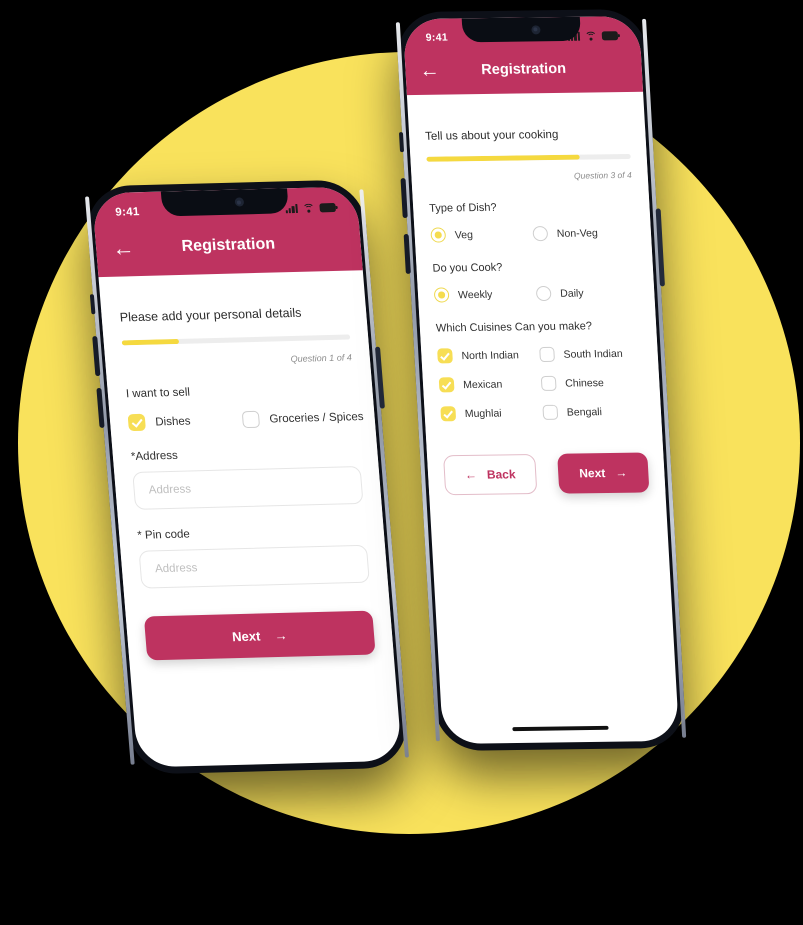 The height and width of the screenshot is (925, 803). What do you see at coordinates (571, 293) in the screenshot?
I see `option-label: Daily` at bounding box center [571, 293].